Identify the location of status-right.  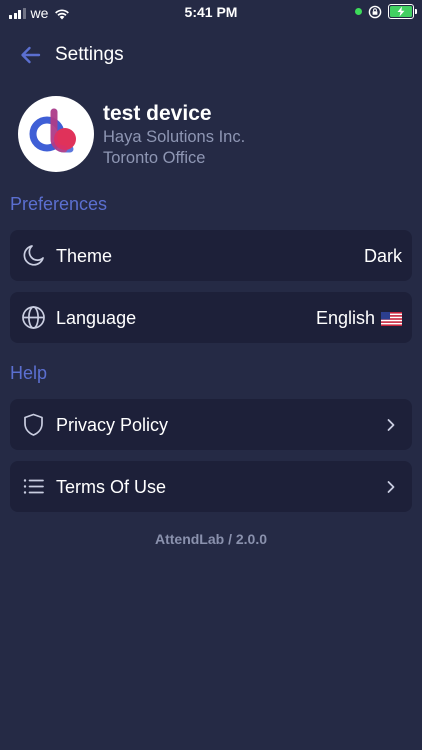
(386, 11).